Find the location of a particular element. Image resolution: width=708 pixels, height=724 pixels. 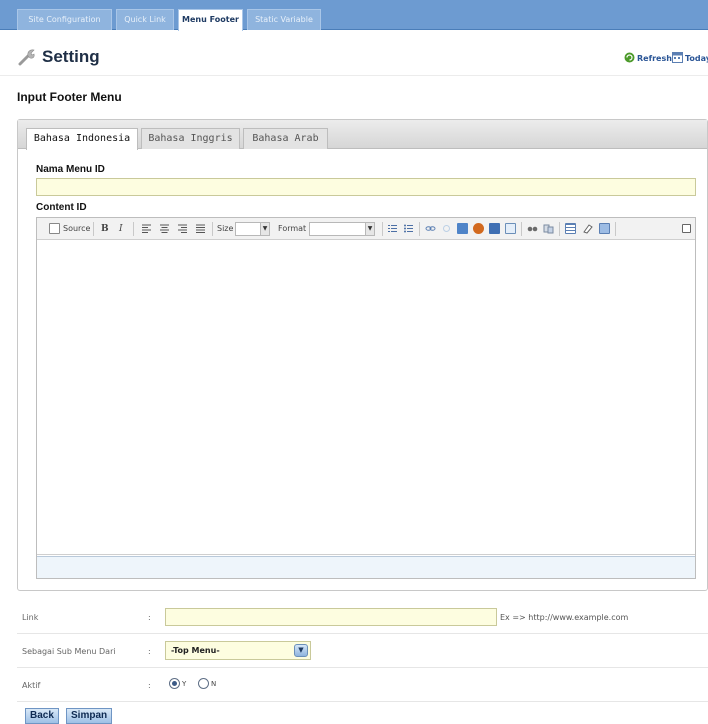

editor-toolbar: Source B I Size ▼ Format ▼ is located at coordinates (366, 229).